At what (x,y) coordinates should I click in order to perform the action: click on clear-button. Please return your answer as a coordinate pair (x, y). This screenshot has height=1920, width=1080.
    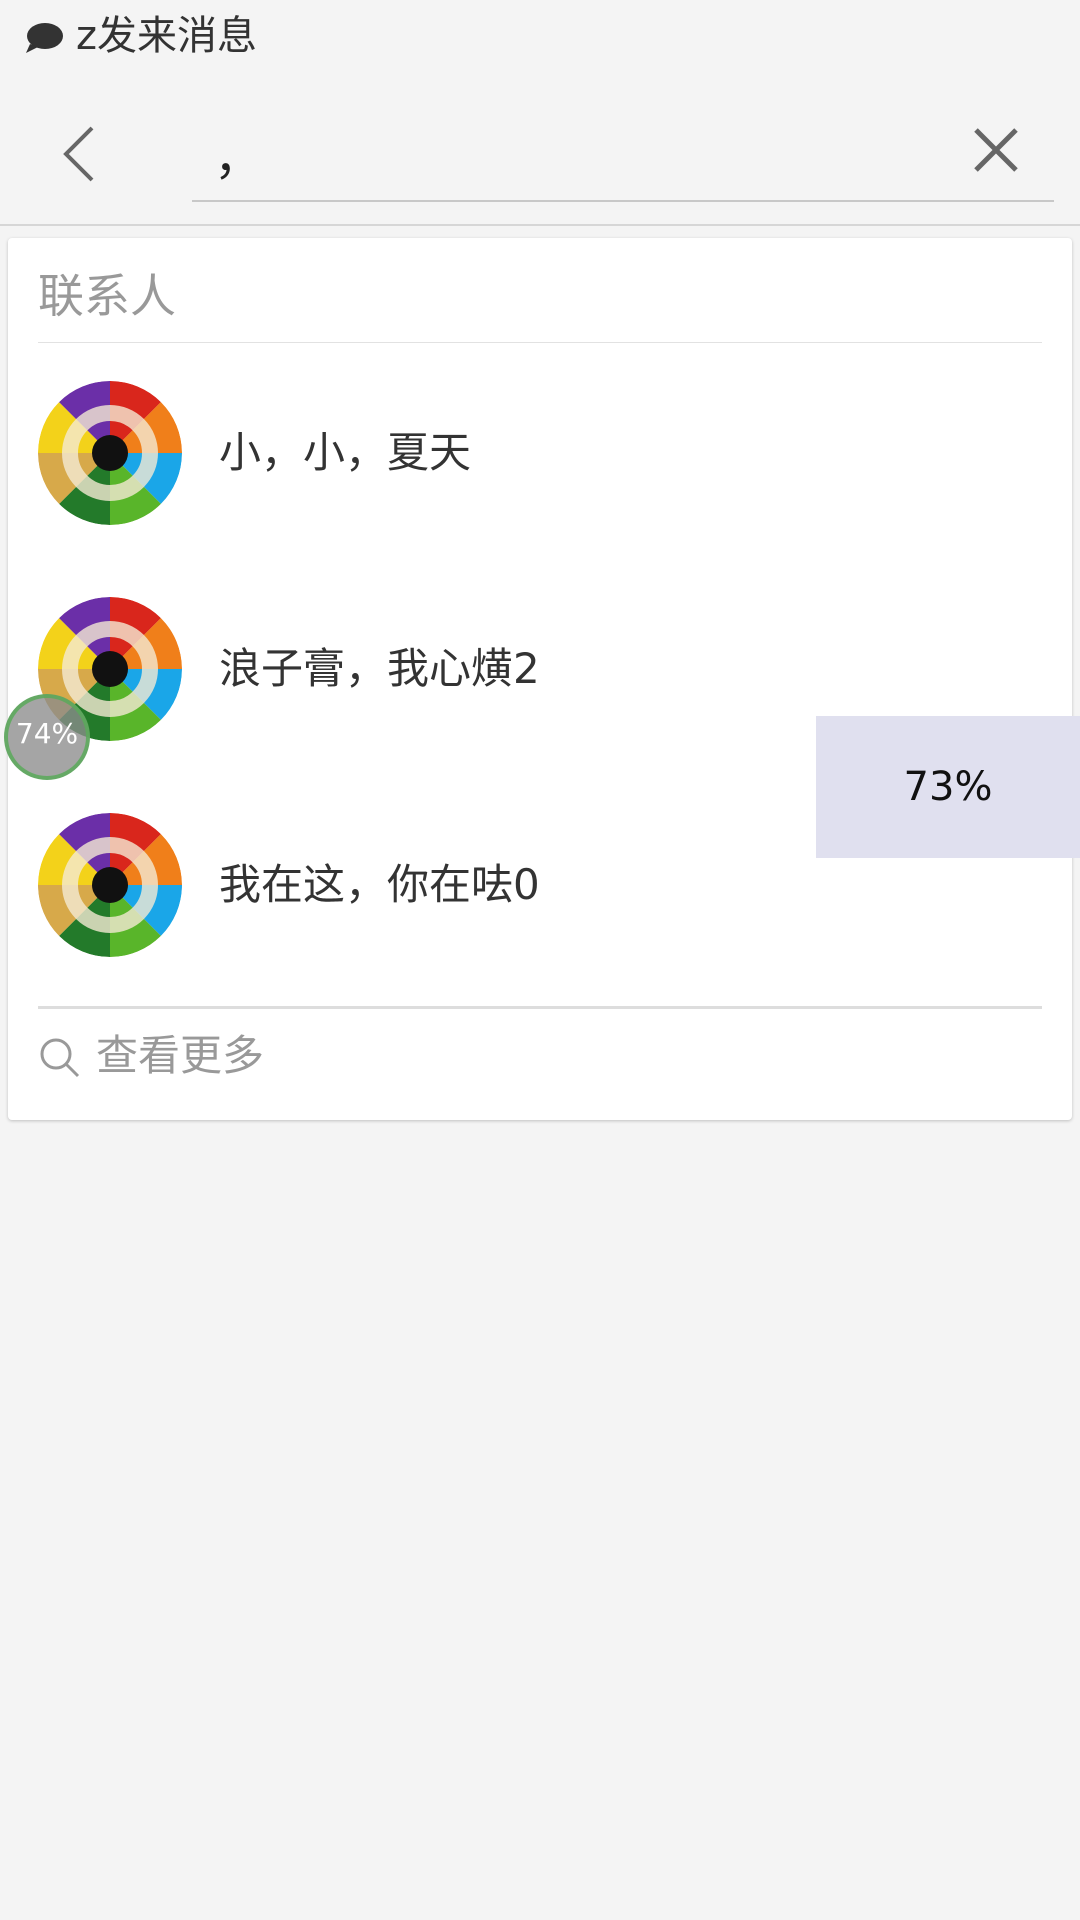
    Looking at the image, I should click on (996, 150).